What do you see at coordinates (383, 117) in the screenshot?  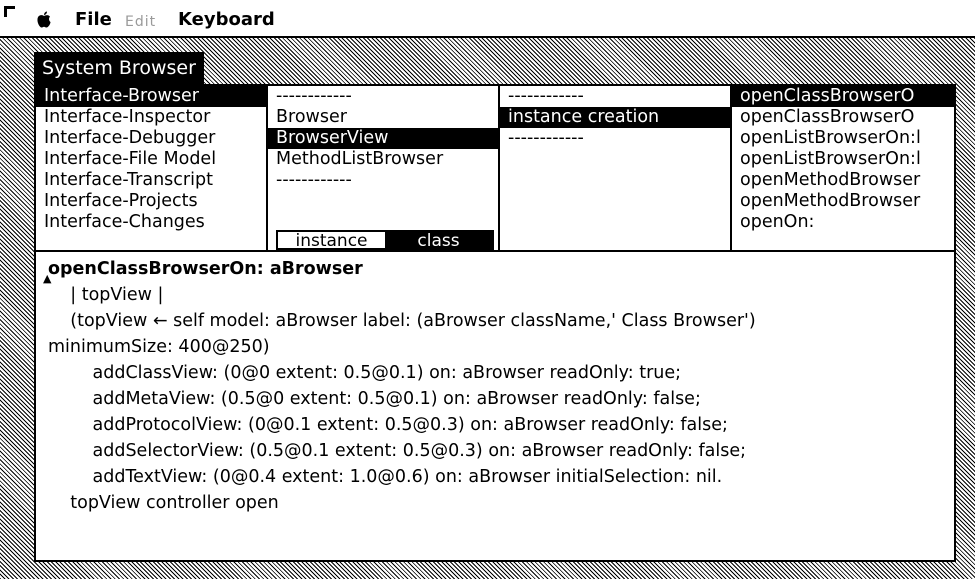 I see `class-item: Browser` at bounding box center [383, 117].